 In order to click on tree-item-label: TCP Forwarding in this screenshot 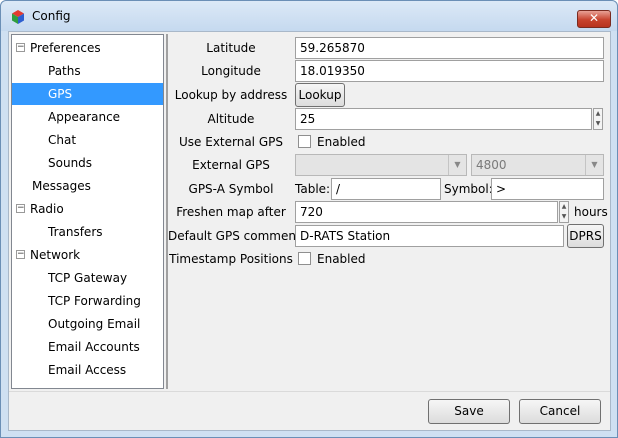, I will do `click(94, 301)`.